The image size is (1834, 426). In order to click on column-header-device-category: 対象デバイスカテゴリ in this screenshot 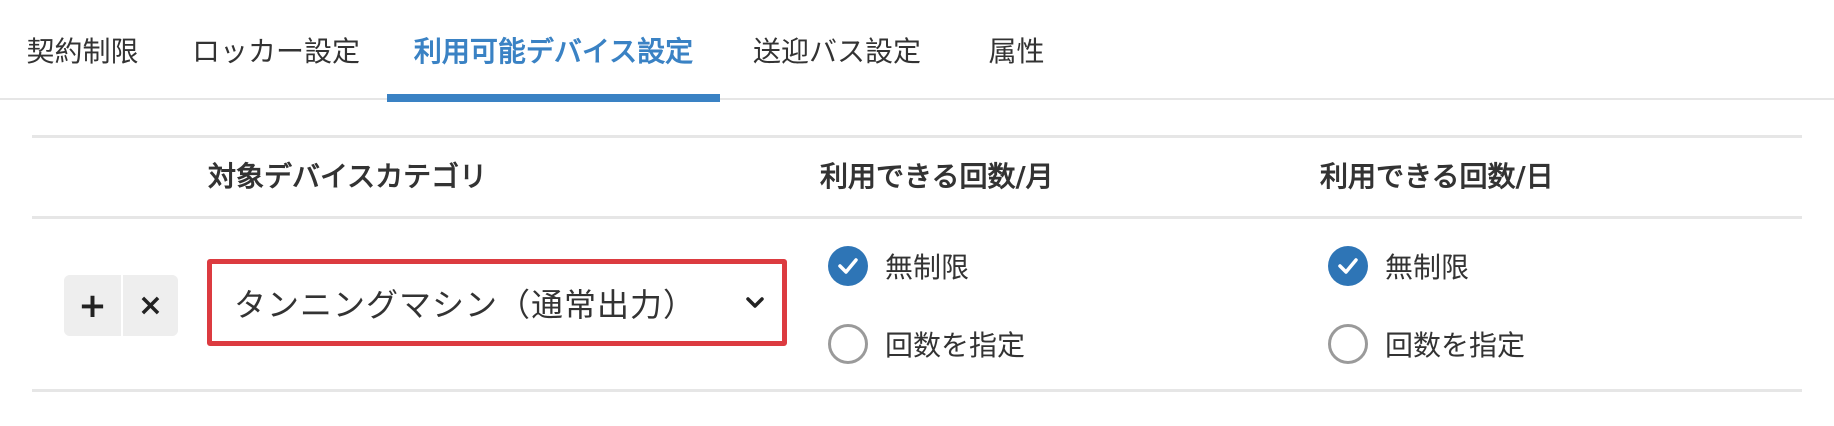, I will do `click(348, 176)`.